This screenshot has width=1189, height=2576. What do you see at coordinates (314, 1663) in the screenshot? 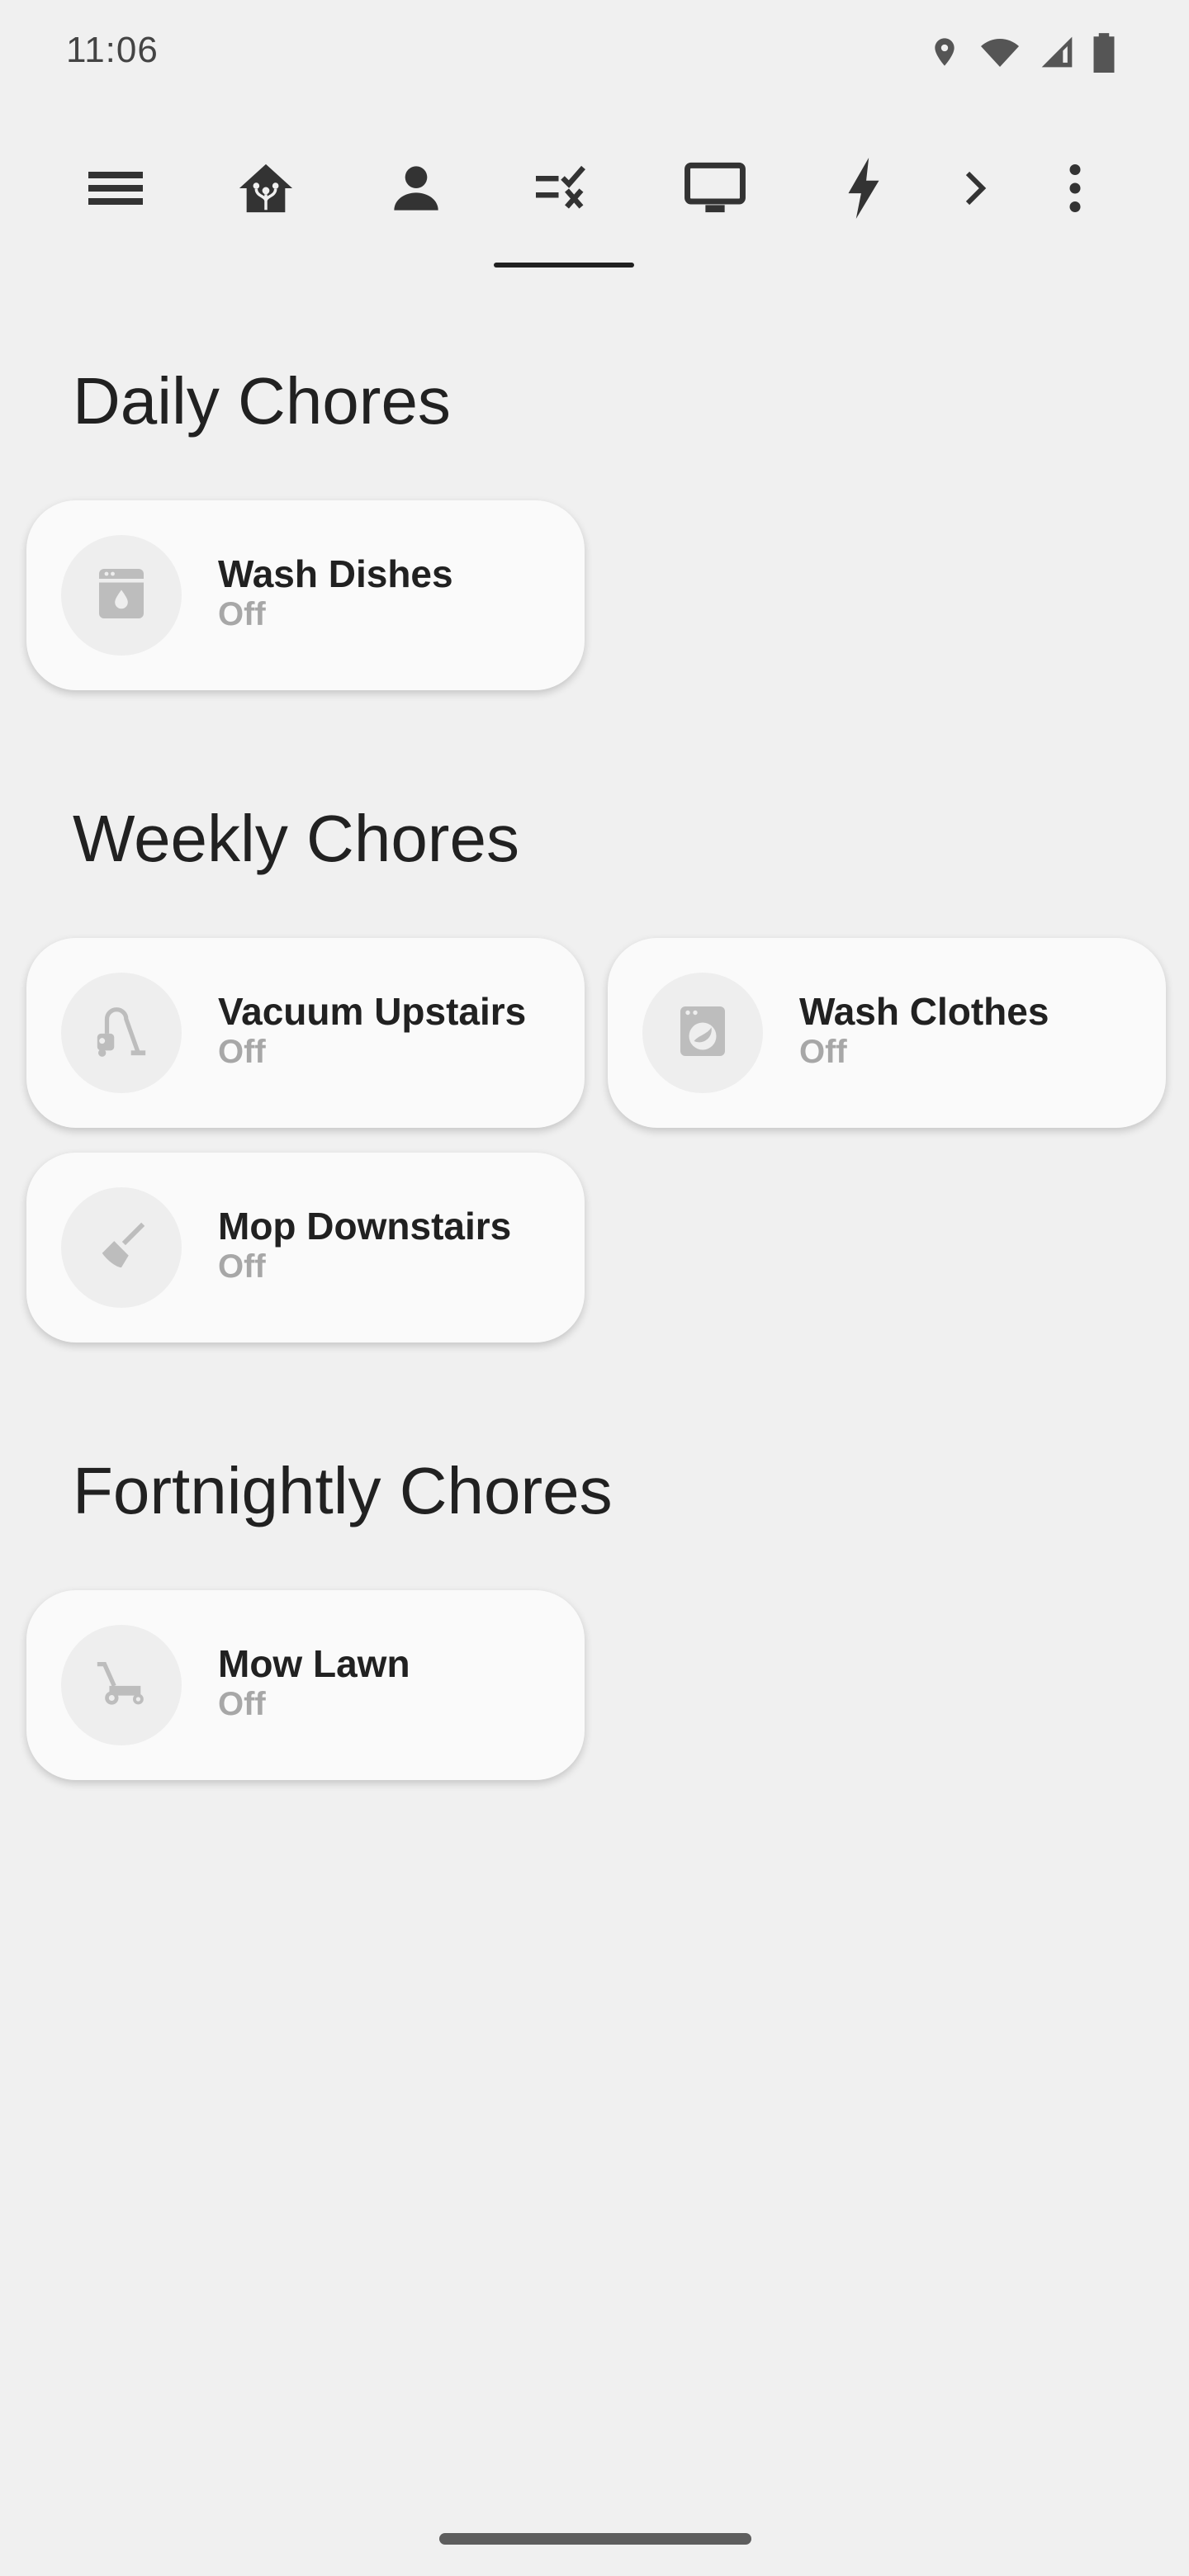
I see `card-name: Mow Lawn` at bounding box center [314, 1663].